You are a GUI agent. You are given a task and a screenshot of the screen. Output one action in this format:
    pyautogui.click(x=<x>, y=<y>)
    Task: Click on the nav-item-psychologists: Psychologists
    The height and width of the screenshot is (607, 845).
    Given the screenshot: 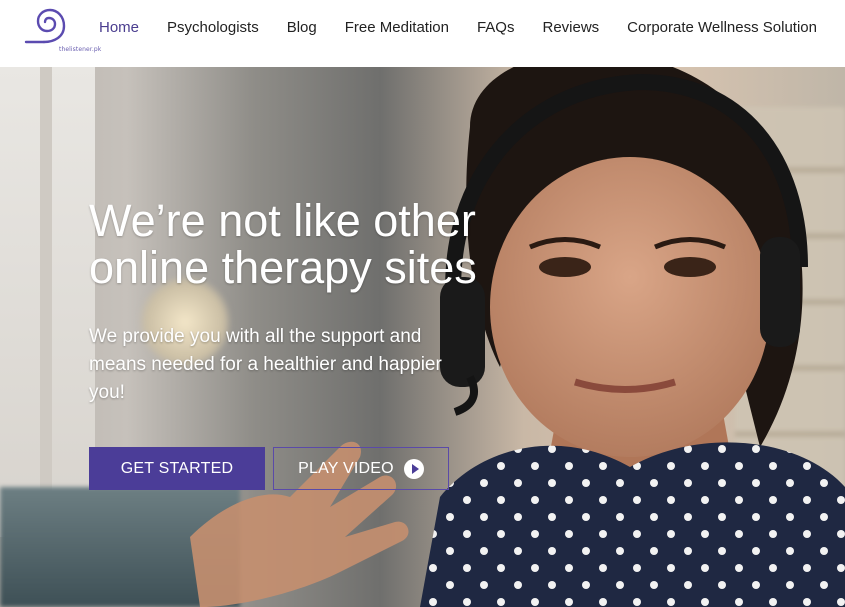 What is the action you would take?
    pyautogui.click(x=213, y=27)
    